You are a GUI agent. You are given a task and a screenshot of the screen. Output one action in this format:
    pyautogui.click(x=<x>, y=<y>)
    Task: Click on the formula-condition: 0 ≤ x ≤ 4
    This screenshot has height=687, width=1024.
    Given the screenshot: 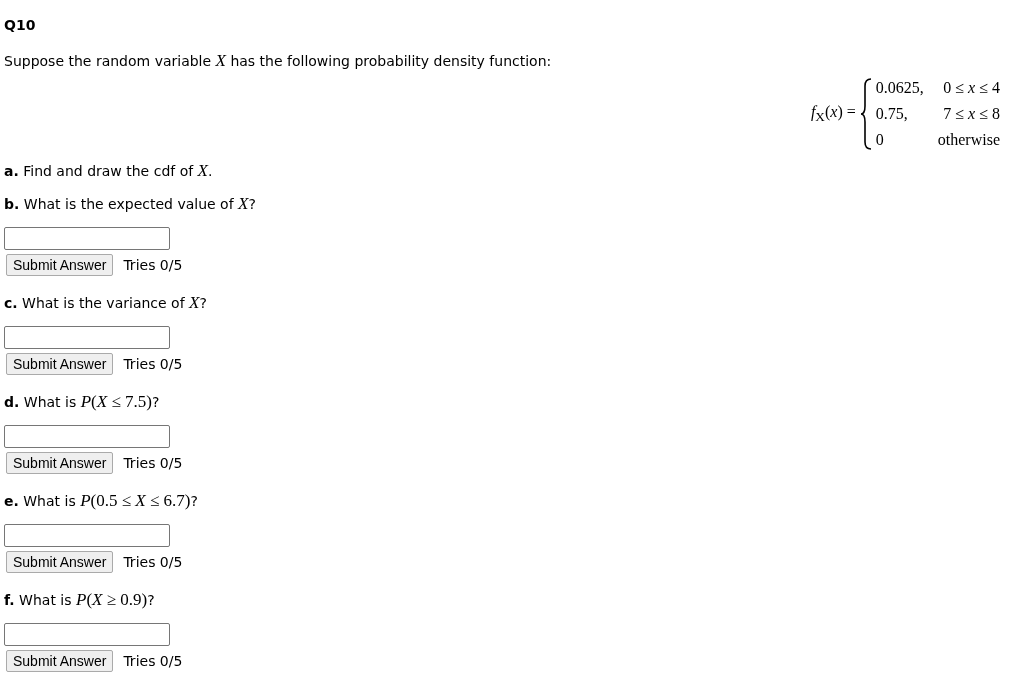 What is the action you would take?
    pyautogui.click(x=971, y=88)
    